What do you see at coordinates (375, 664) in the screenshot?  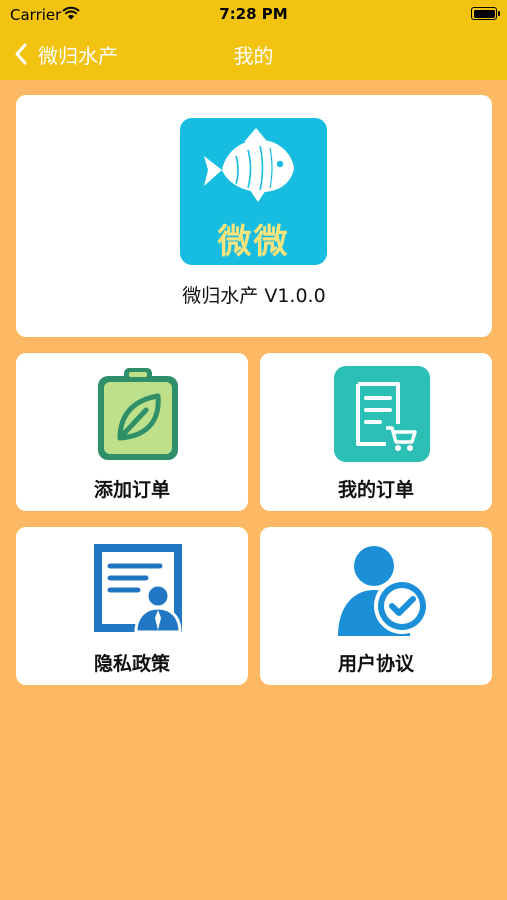 I see `user-agreement-label: 用户协议` at bounding box center [375, 664].